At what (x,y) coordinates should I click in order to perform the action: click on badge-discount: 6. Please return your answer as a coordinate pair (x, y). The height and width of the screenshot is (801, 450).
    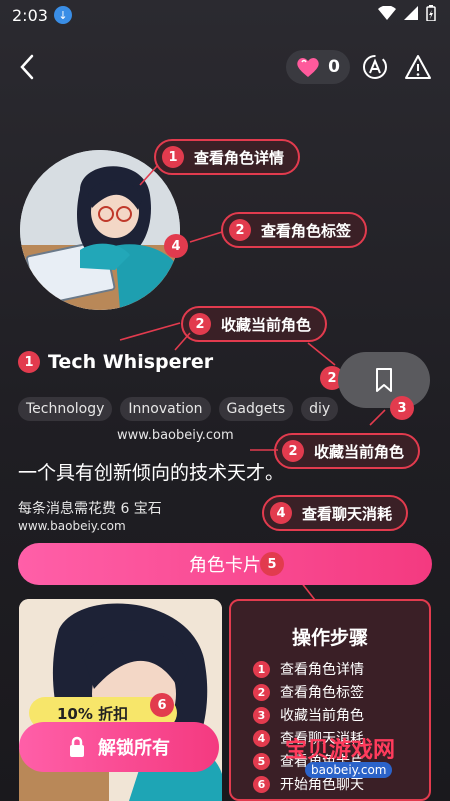
    Looking at the image, I should click on (162, 705).